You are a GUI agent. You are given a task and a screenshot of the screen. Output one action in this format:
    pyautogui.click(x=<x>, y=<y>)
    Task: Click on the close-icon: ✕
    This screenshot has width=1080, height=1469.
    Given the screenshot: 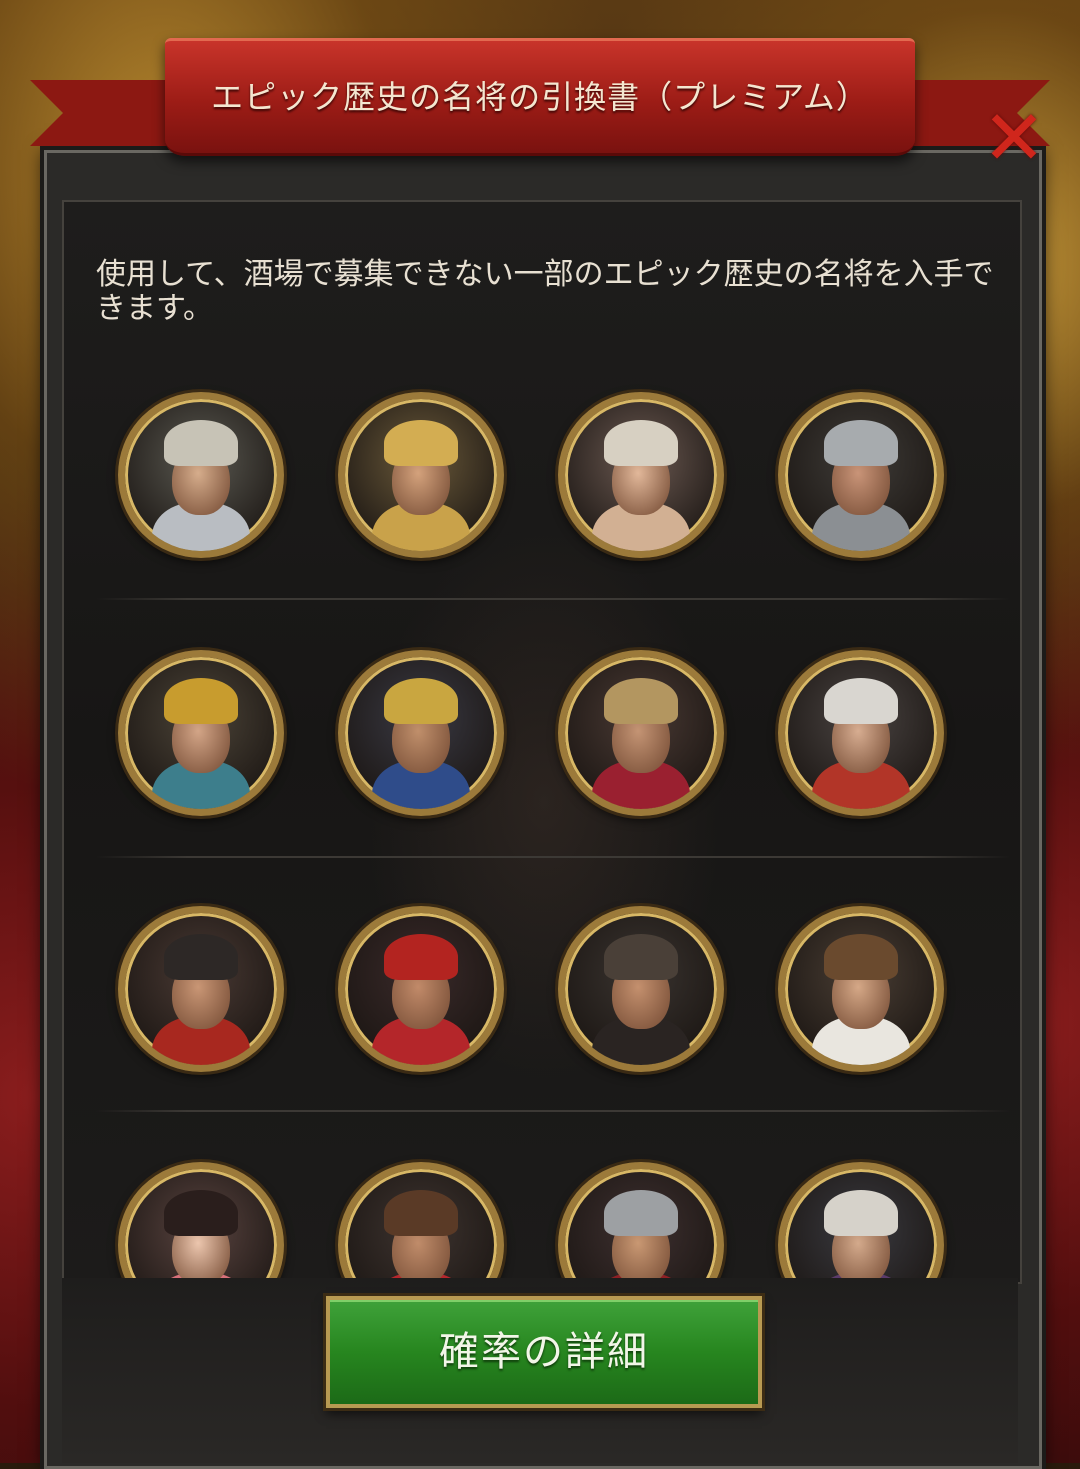 What is the action you would take?
    pyautogui.click(x=1014, y=138)
    